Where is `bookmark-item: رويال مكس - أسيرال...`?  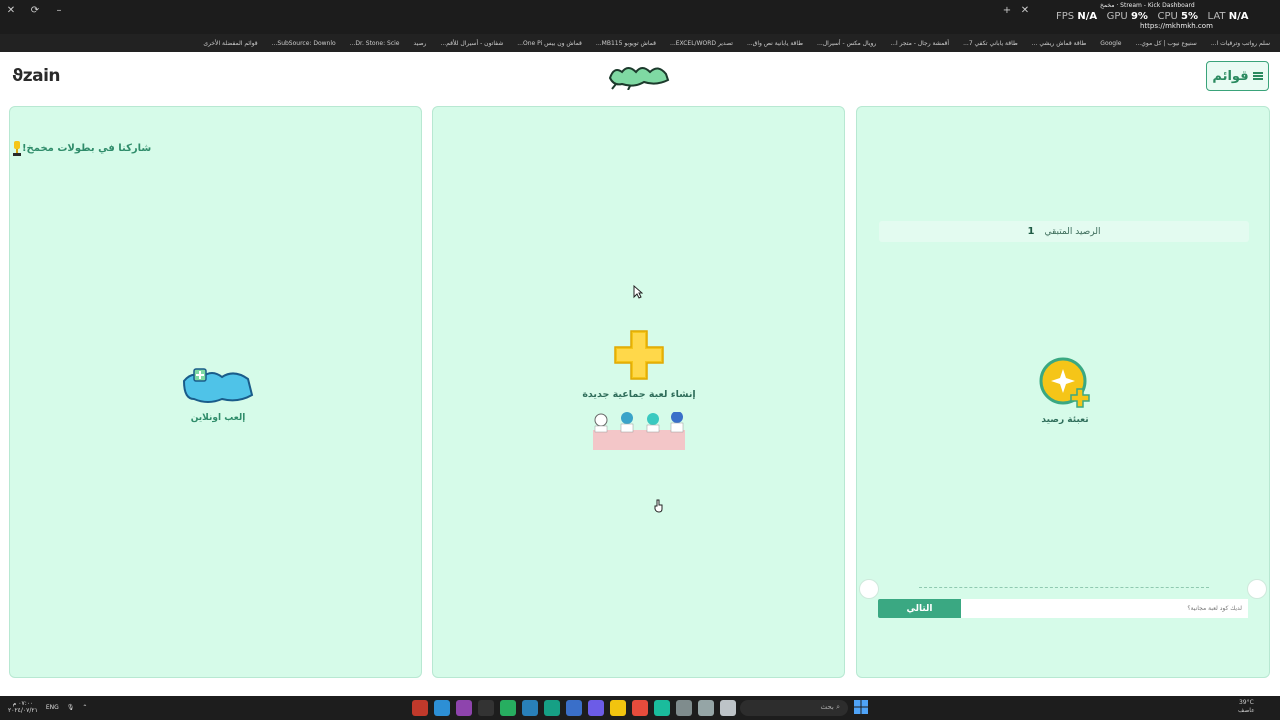
bookmark-item: رويال مكس - أسيرال... is located at coordinates (846, 43).